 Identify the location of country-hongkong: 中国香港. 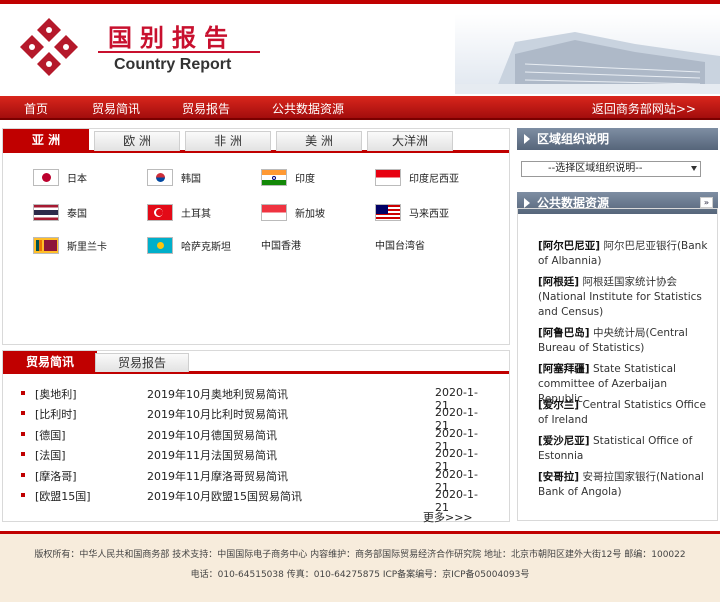
(281, 244).